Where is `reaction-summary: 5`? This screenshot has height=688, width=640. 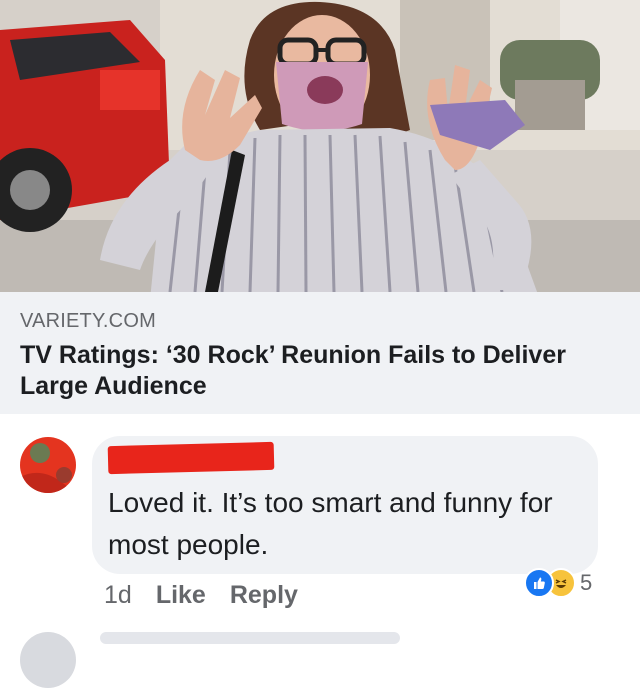
reaction-summary: 5 is located at coordinates (558, 583).